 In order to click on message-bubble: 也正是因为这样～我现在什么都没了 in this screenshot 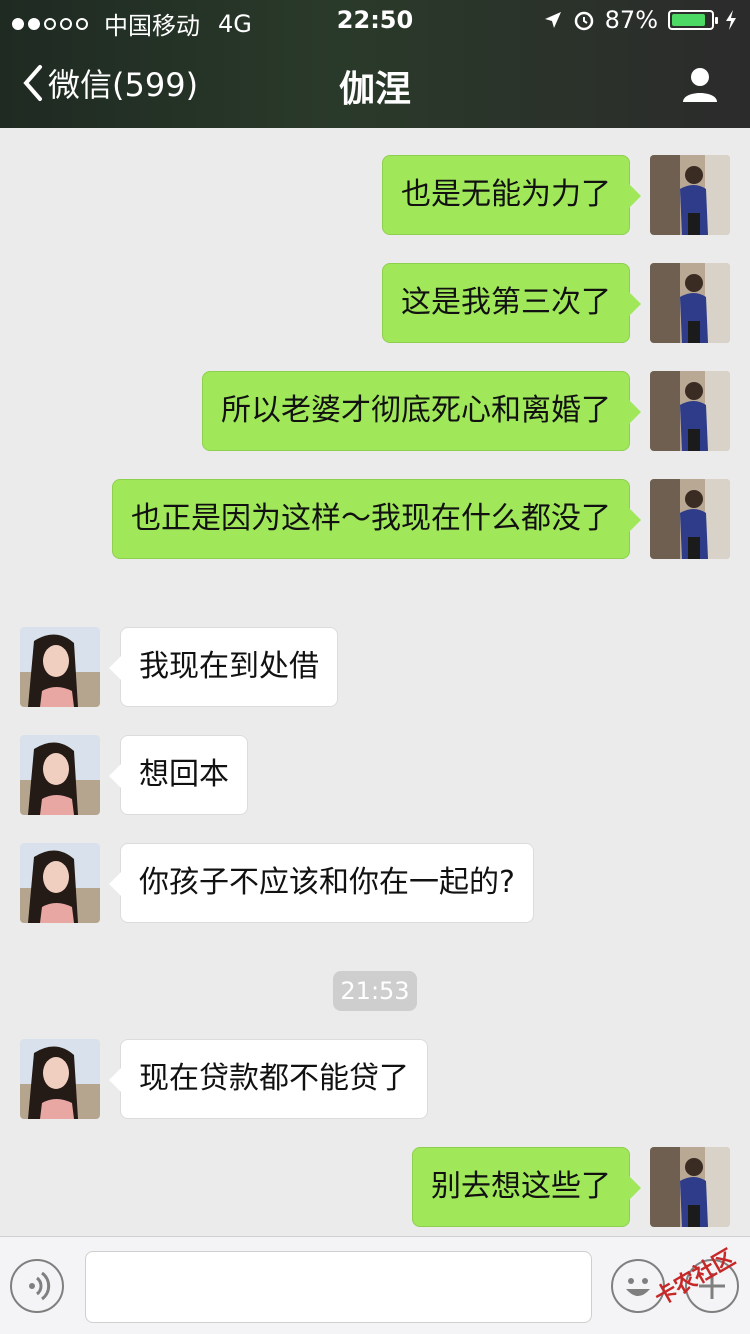, I will do `click(376, 519)`.